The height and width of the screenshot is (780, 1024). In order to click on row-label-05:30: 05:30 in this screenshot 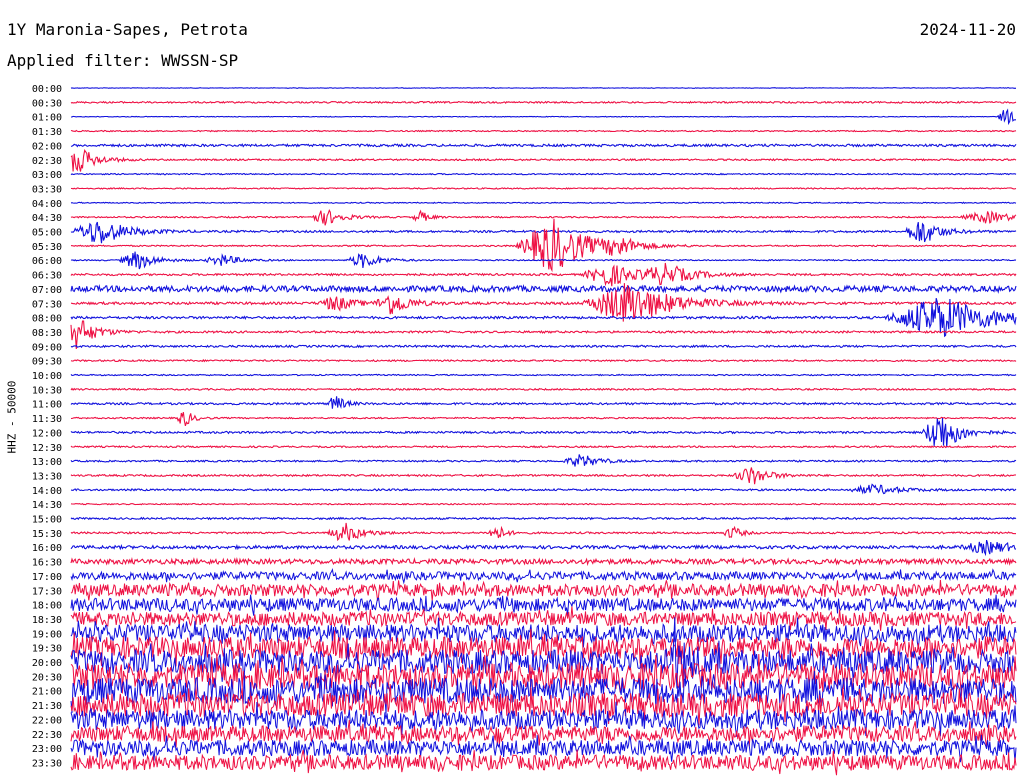, I will do `click(47, 247)`.